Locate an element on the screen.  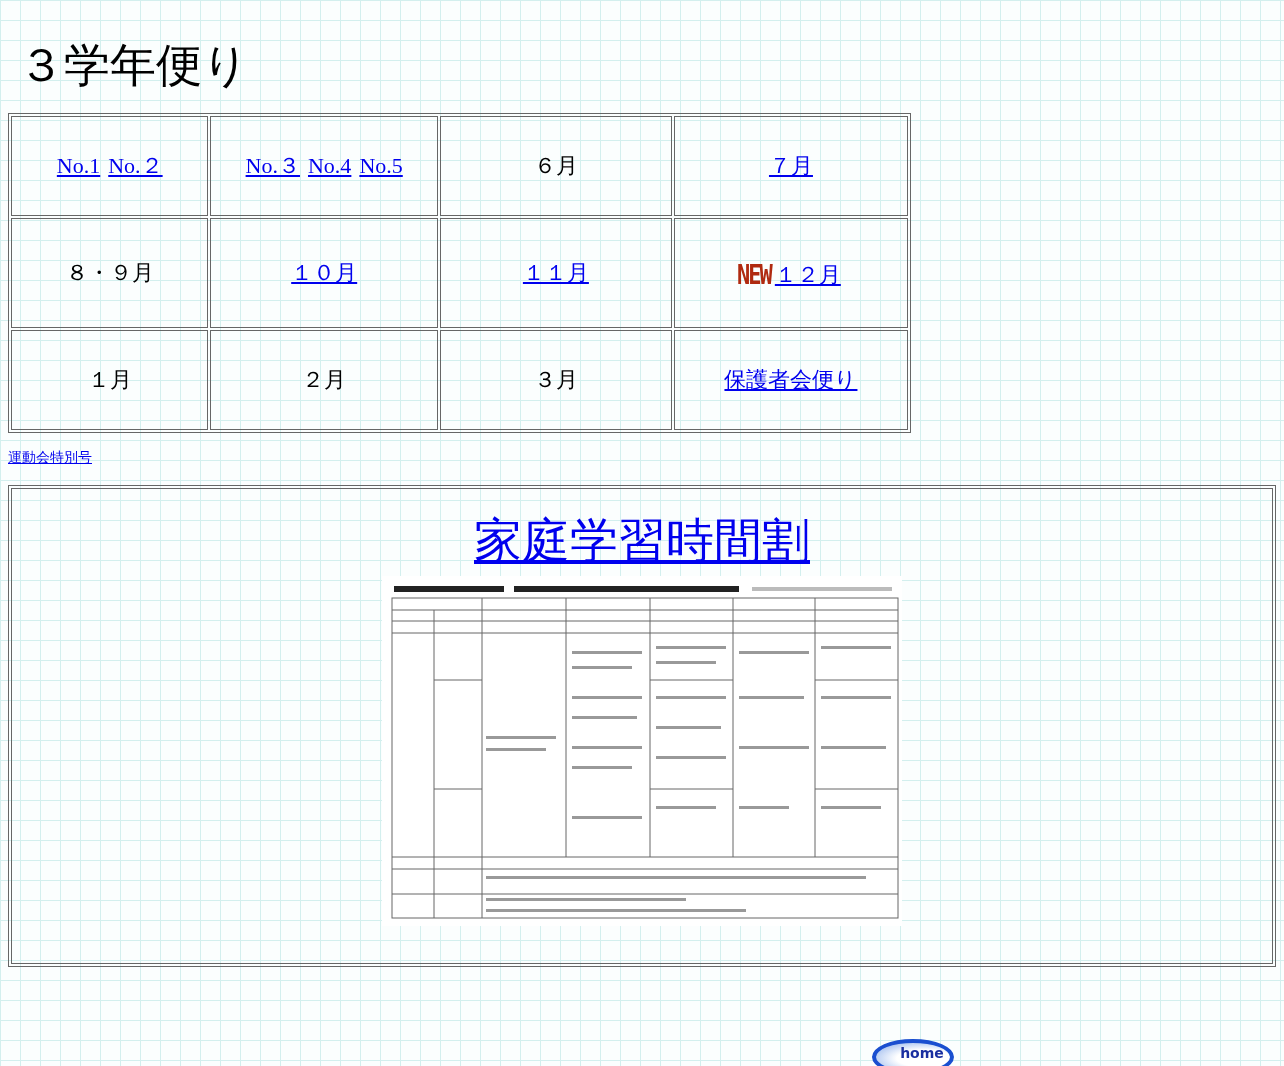
month-link: １１月 is located at coordinates (555, 273).